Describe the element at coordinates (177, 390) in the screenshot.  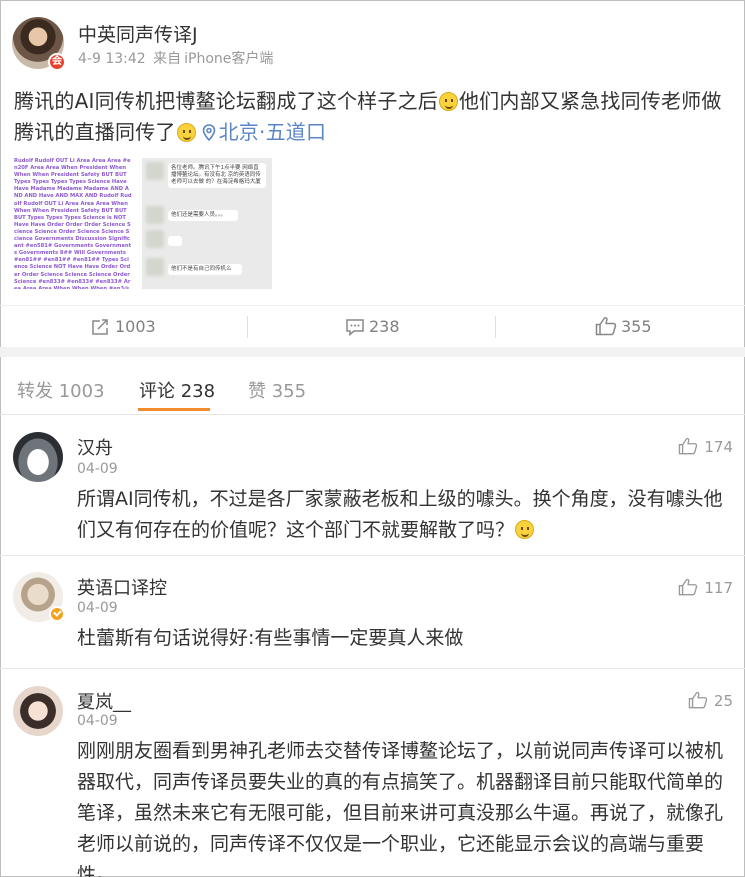
I see `tab-comments: 评论 238` at that location.